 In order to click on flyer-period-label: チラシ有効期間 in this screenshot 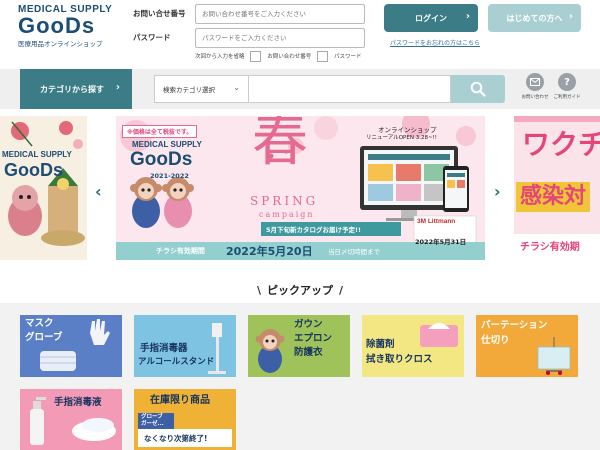, I will do `click(180, 251)`.